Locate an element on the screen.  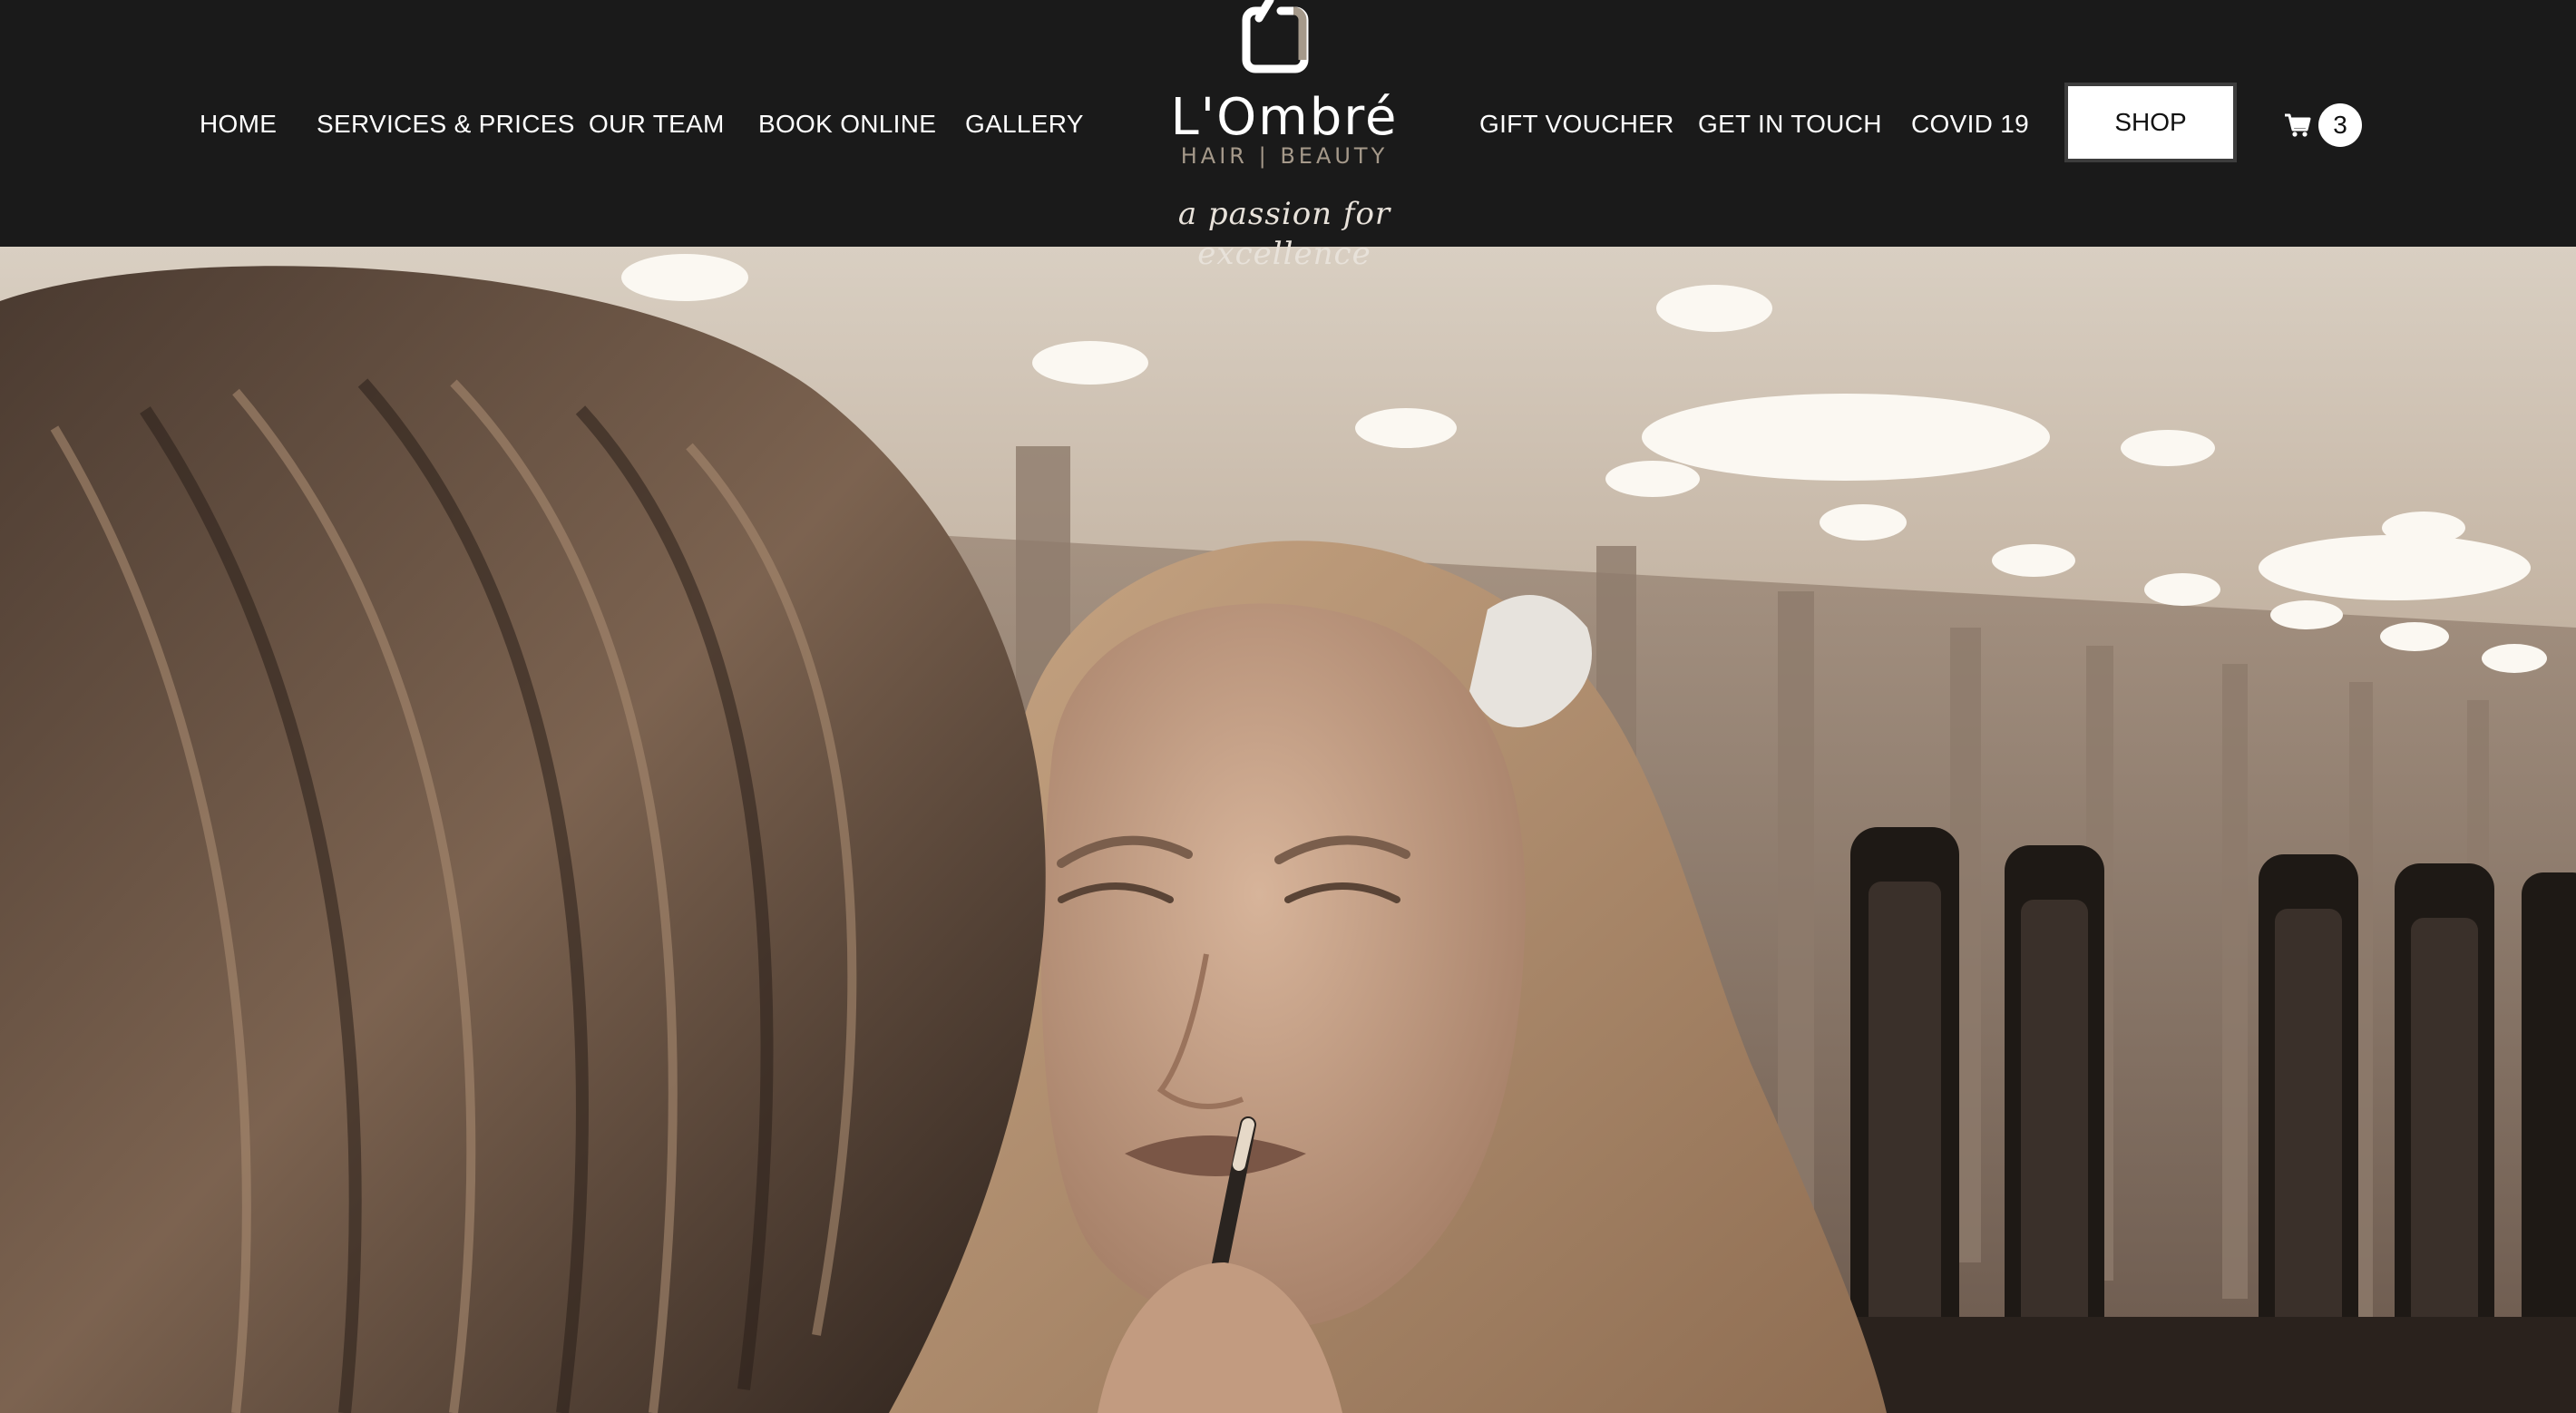
nav-our-team: OUR TEAM is located at coordinates (657, 124).